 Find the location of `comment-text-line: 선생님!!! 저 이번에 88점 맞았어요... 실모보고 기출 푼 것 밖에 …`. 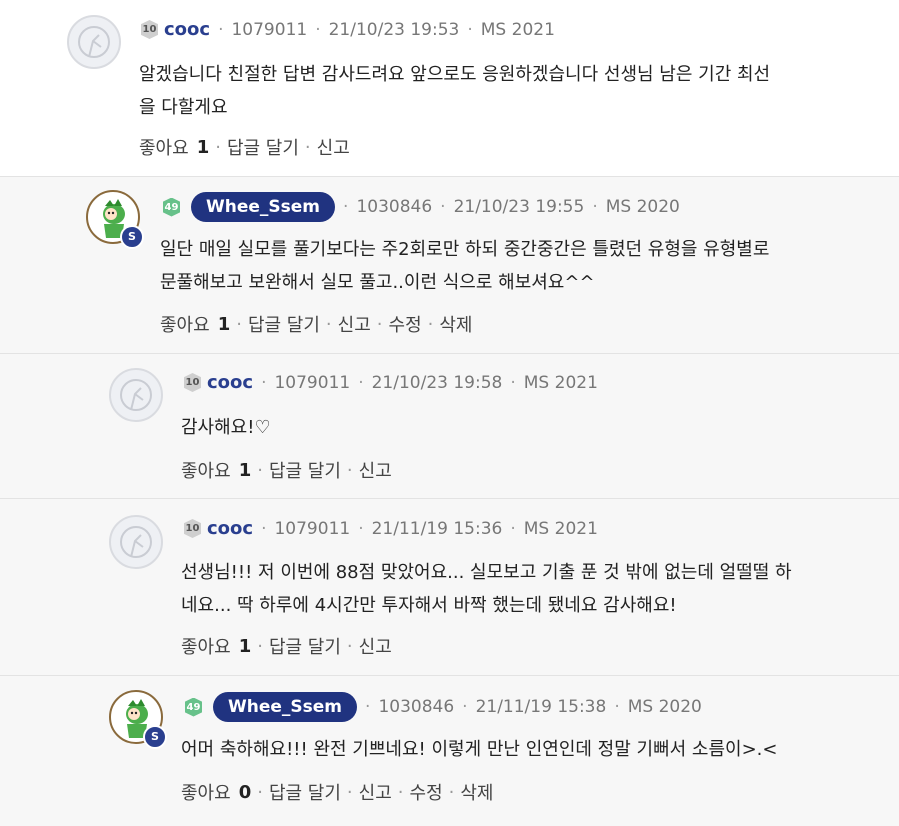

comment-text-line: 선생님!!! 저 이번에 88점 맞았어요... 실모보고 기출 푼 것 밖에 … is located at coordinates (486, 572).